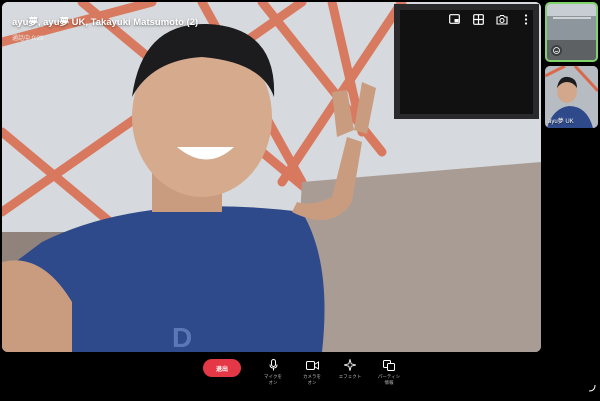  Describe the element at coordinates (273, 372) in the screenshot. I see `mic-toggle-button: マイクを オン` at that location.